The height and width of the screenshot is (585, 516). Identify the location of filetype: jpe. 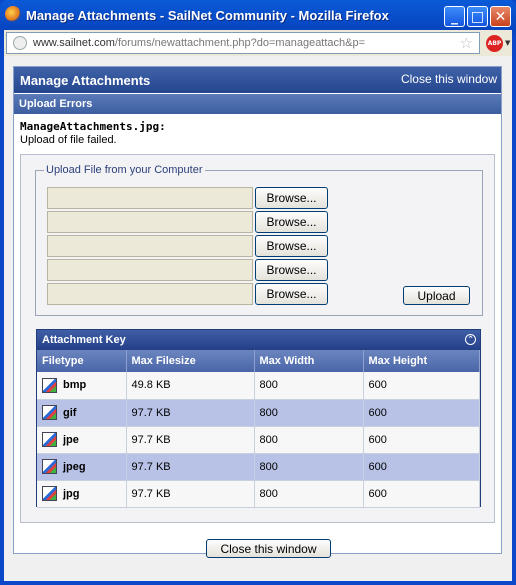
(84, 439).